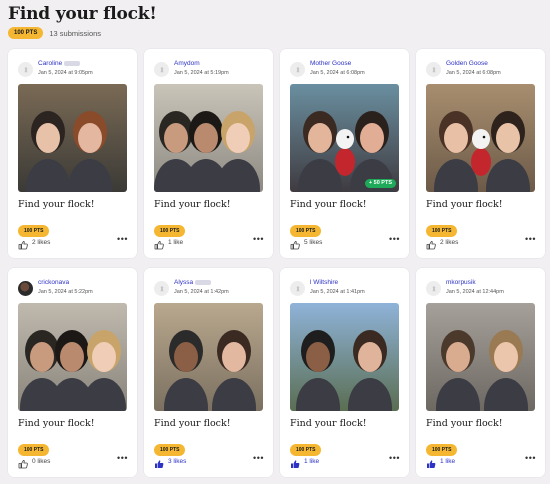 The width and height of the screenshot is (550, 484). I want to click on card-header: Amydom Jan 5, 2024 at 5:19pm, so click(191, 68).